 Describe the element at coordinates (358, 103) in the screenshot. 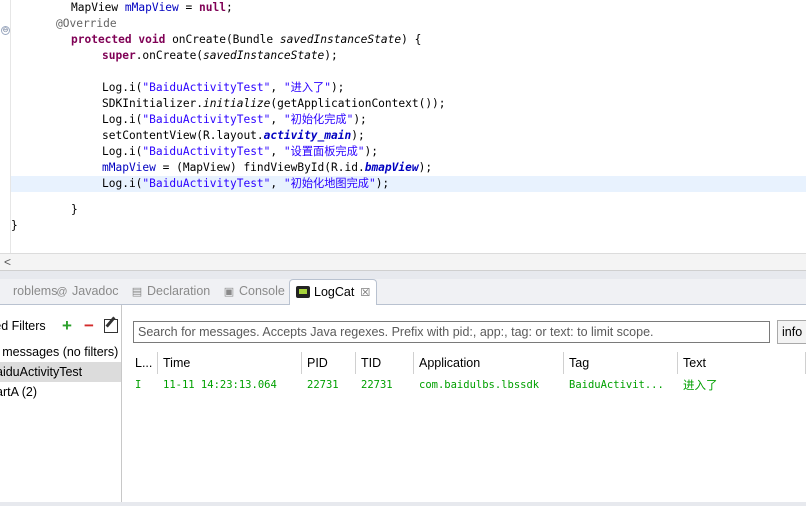

I see `code-token: (getApplicationContext());` at that location.